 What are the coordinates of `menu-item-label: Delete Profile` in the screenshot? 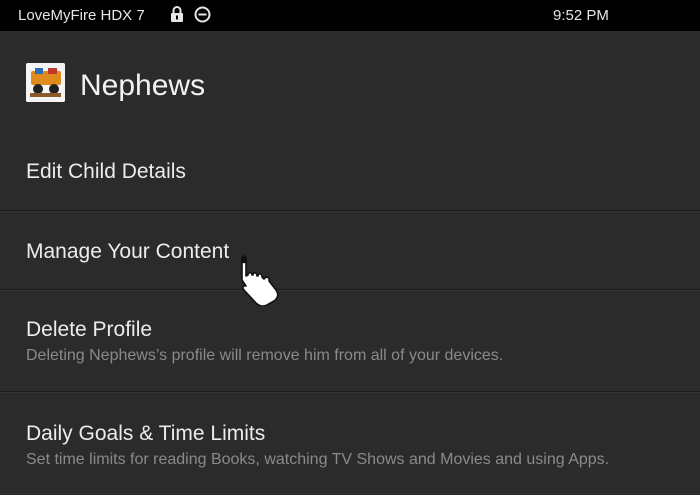 It's located at (89, 329).